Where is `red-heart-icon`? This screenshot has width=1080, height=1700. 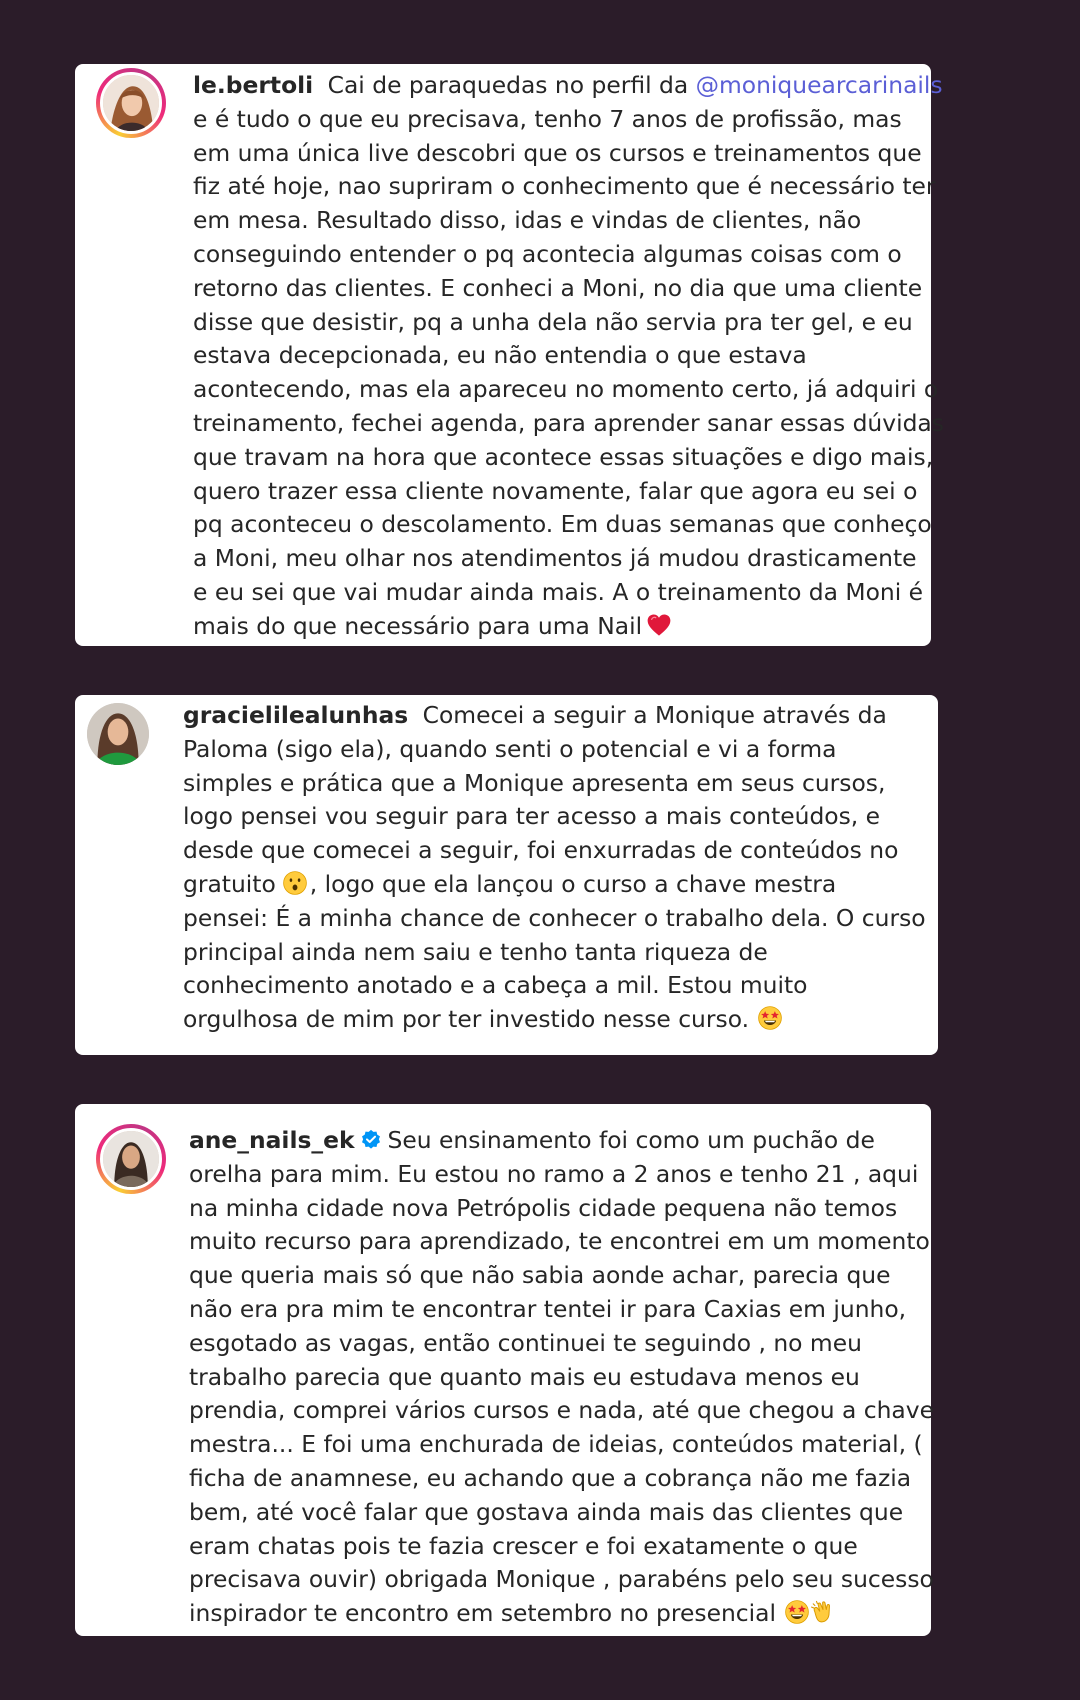 red-heart-icon is located at coordinates (659, 625).